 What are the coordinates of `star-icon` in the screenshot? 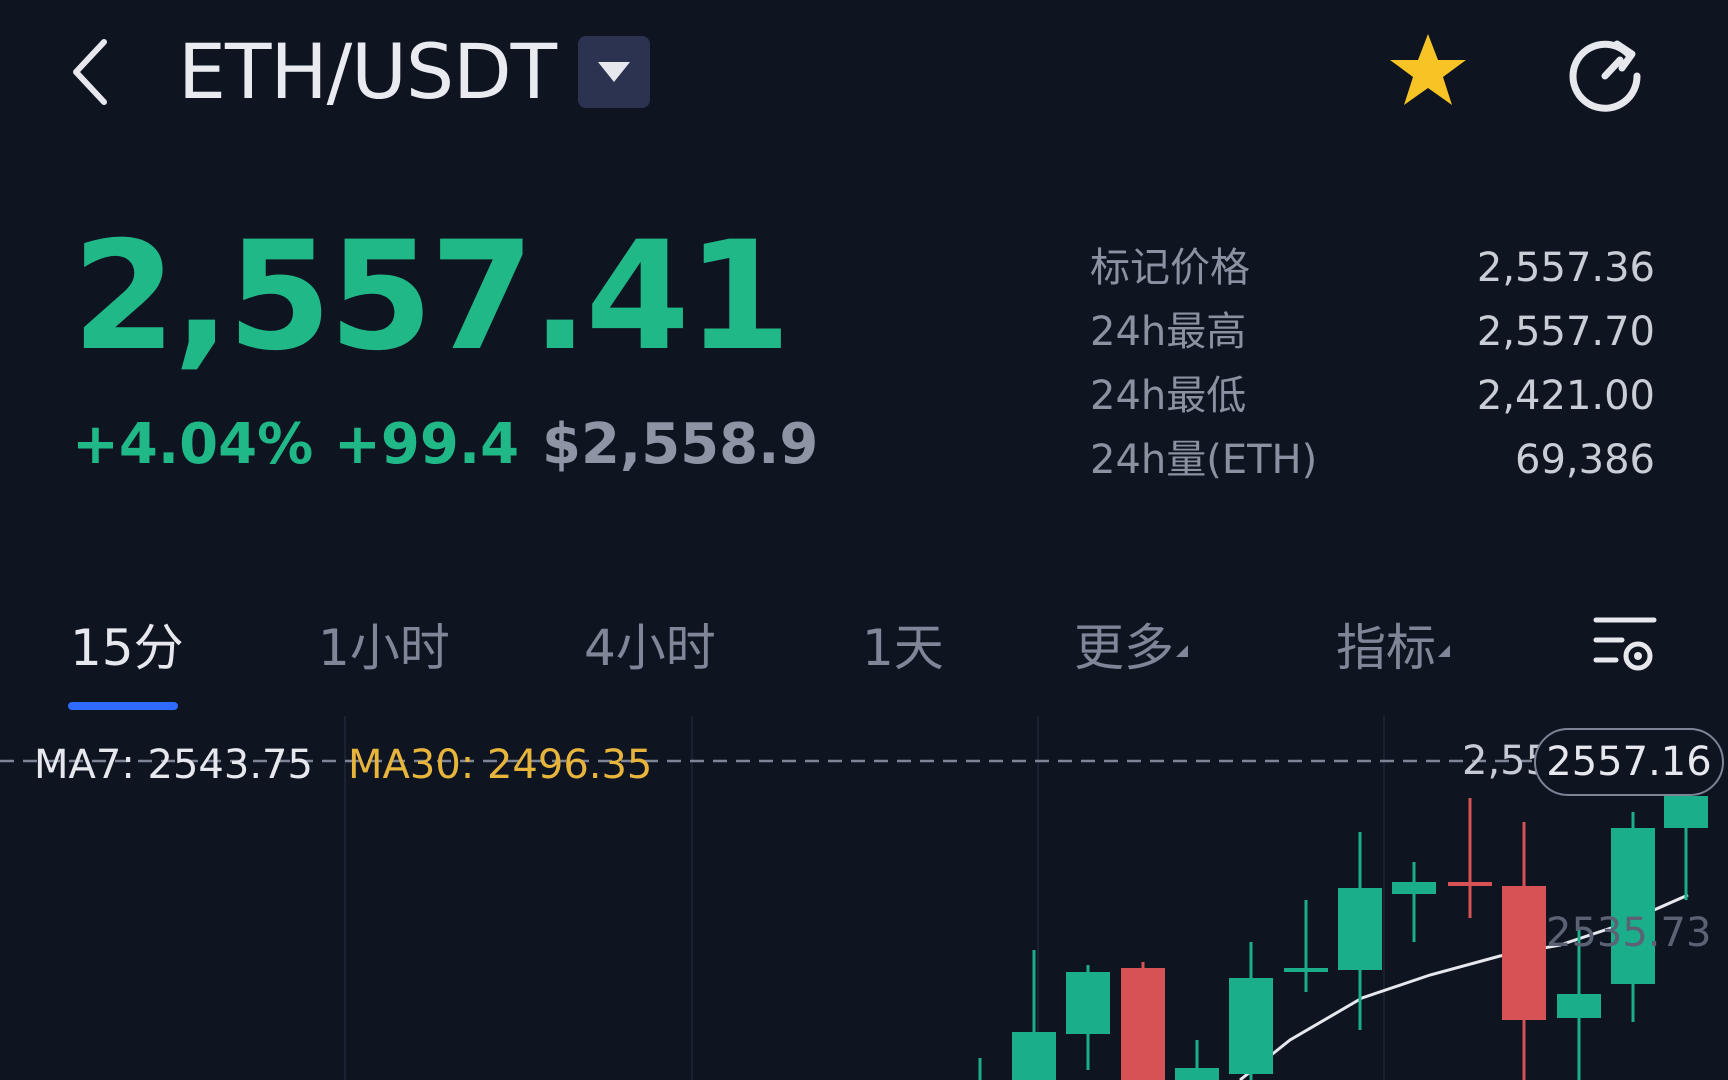 It's located at (1428, 69).